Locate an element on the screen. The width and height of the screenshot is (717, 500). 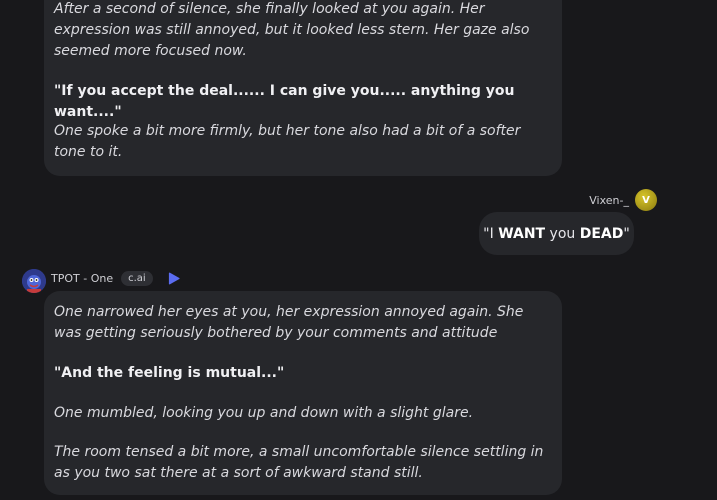
bot-avatar is located at coordinates (34, 281).